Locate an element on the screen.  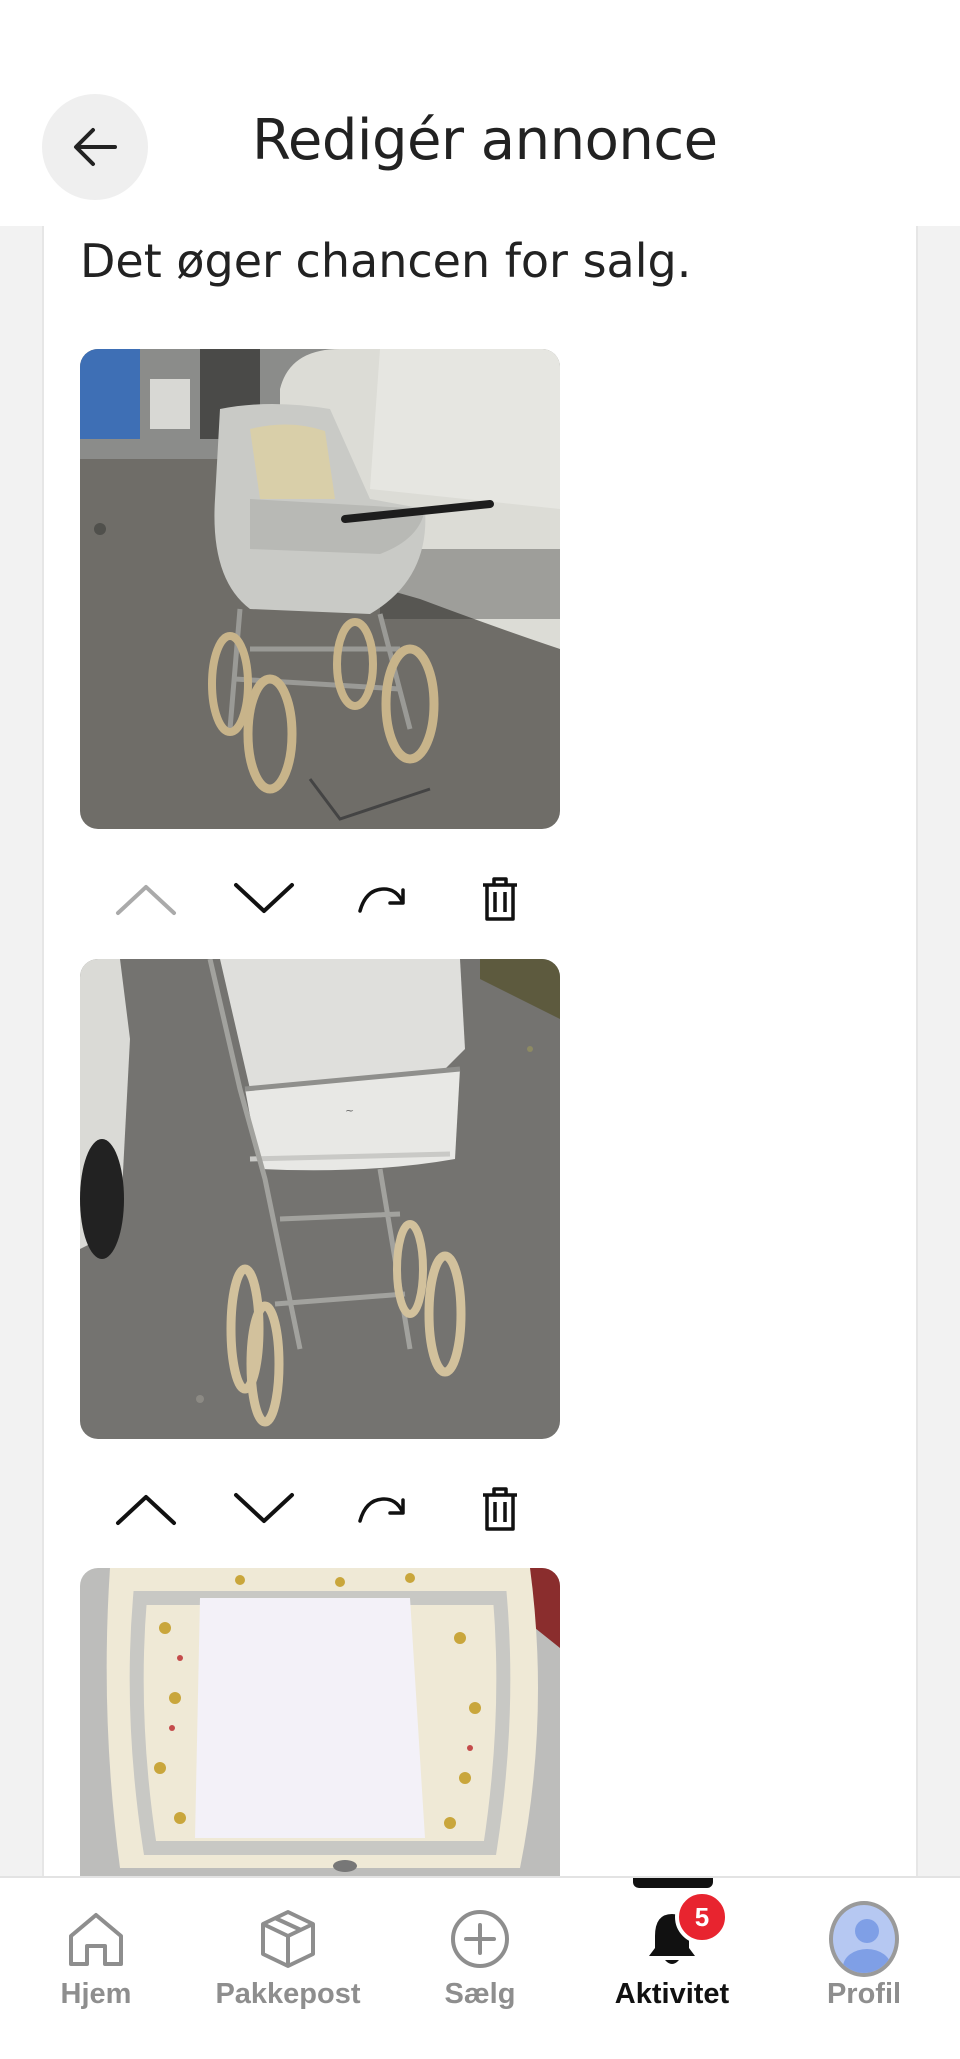
photo-1-controls is located at coordinates (320, 899).